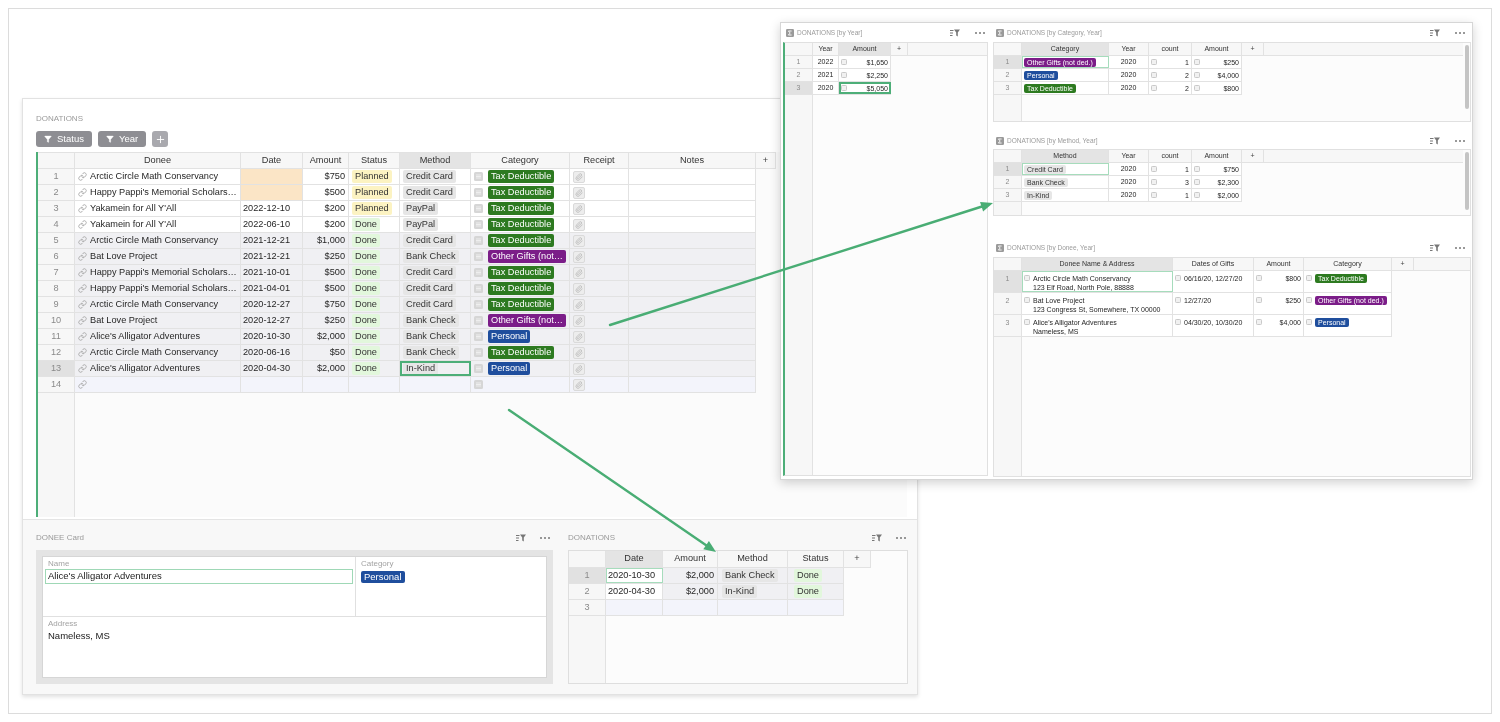 The image size is (1500, 722). I want to click on table-cell: $1,000, so click(326, 240).